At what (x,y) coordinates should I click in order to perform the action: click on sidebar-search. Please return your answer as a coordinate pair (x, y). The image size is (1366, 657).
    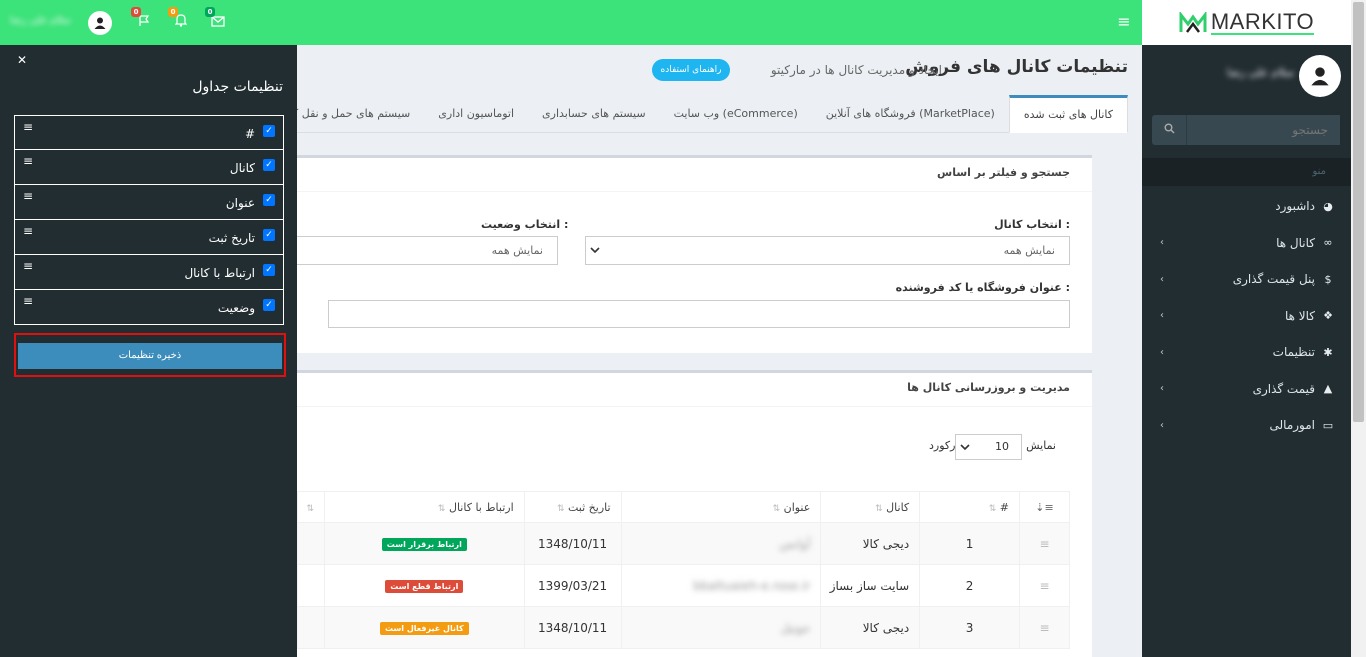
    Looking at the image, I should click on (1246, 130).